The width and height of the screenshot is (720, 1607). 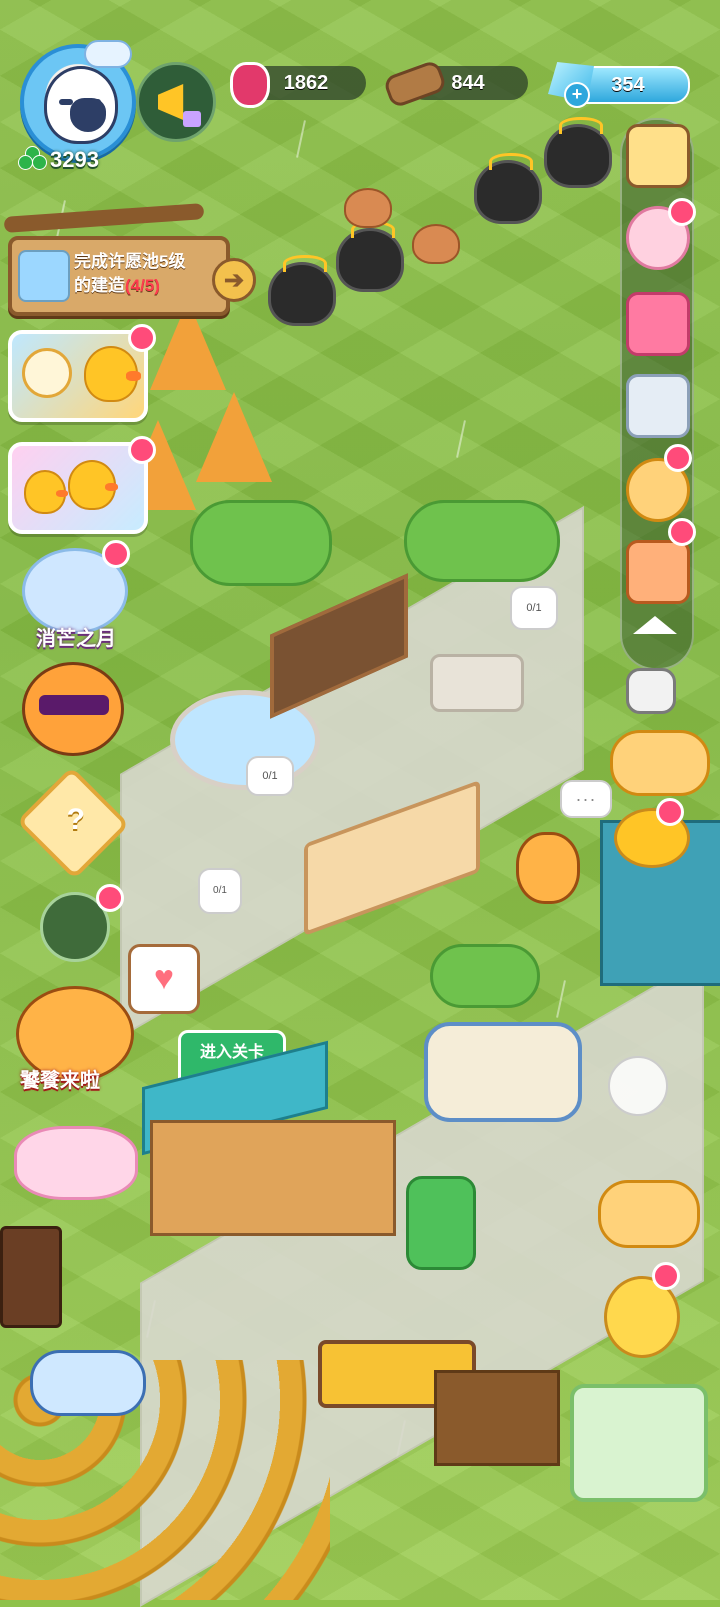 I want to click on potion-counter: 1862, so click(x=298, y=85).